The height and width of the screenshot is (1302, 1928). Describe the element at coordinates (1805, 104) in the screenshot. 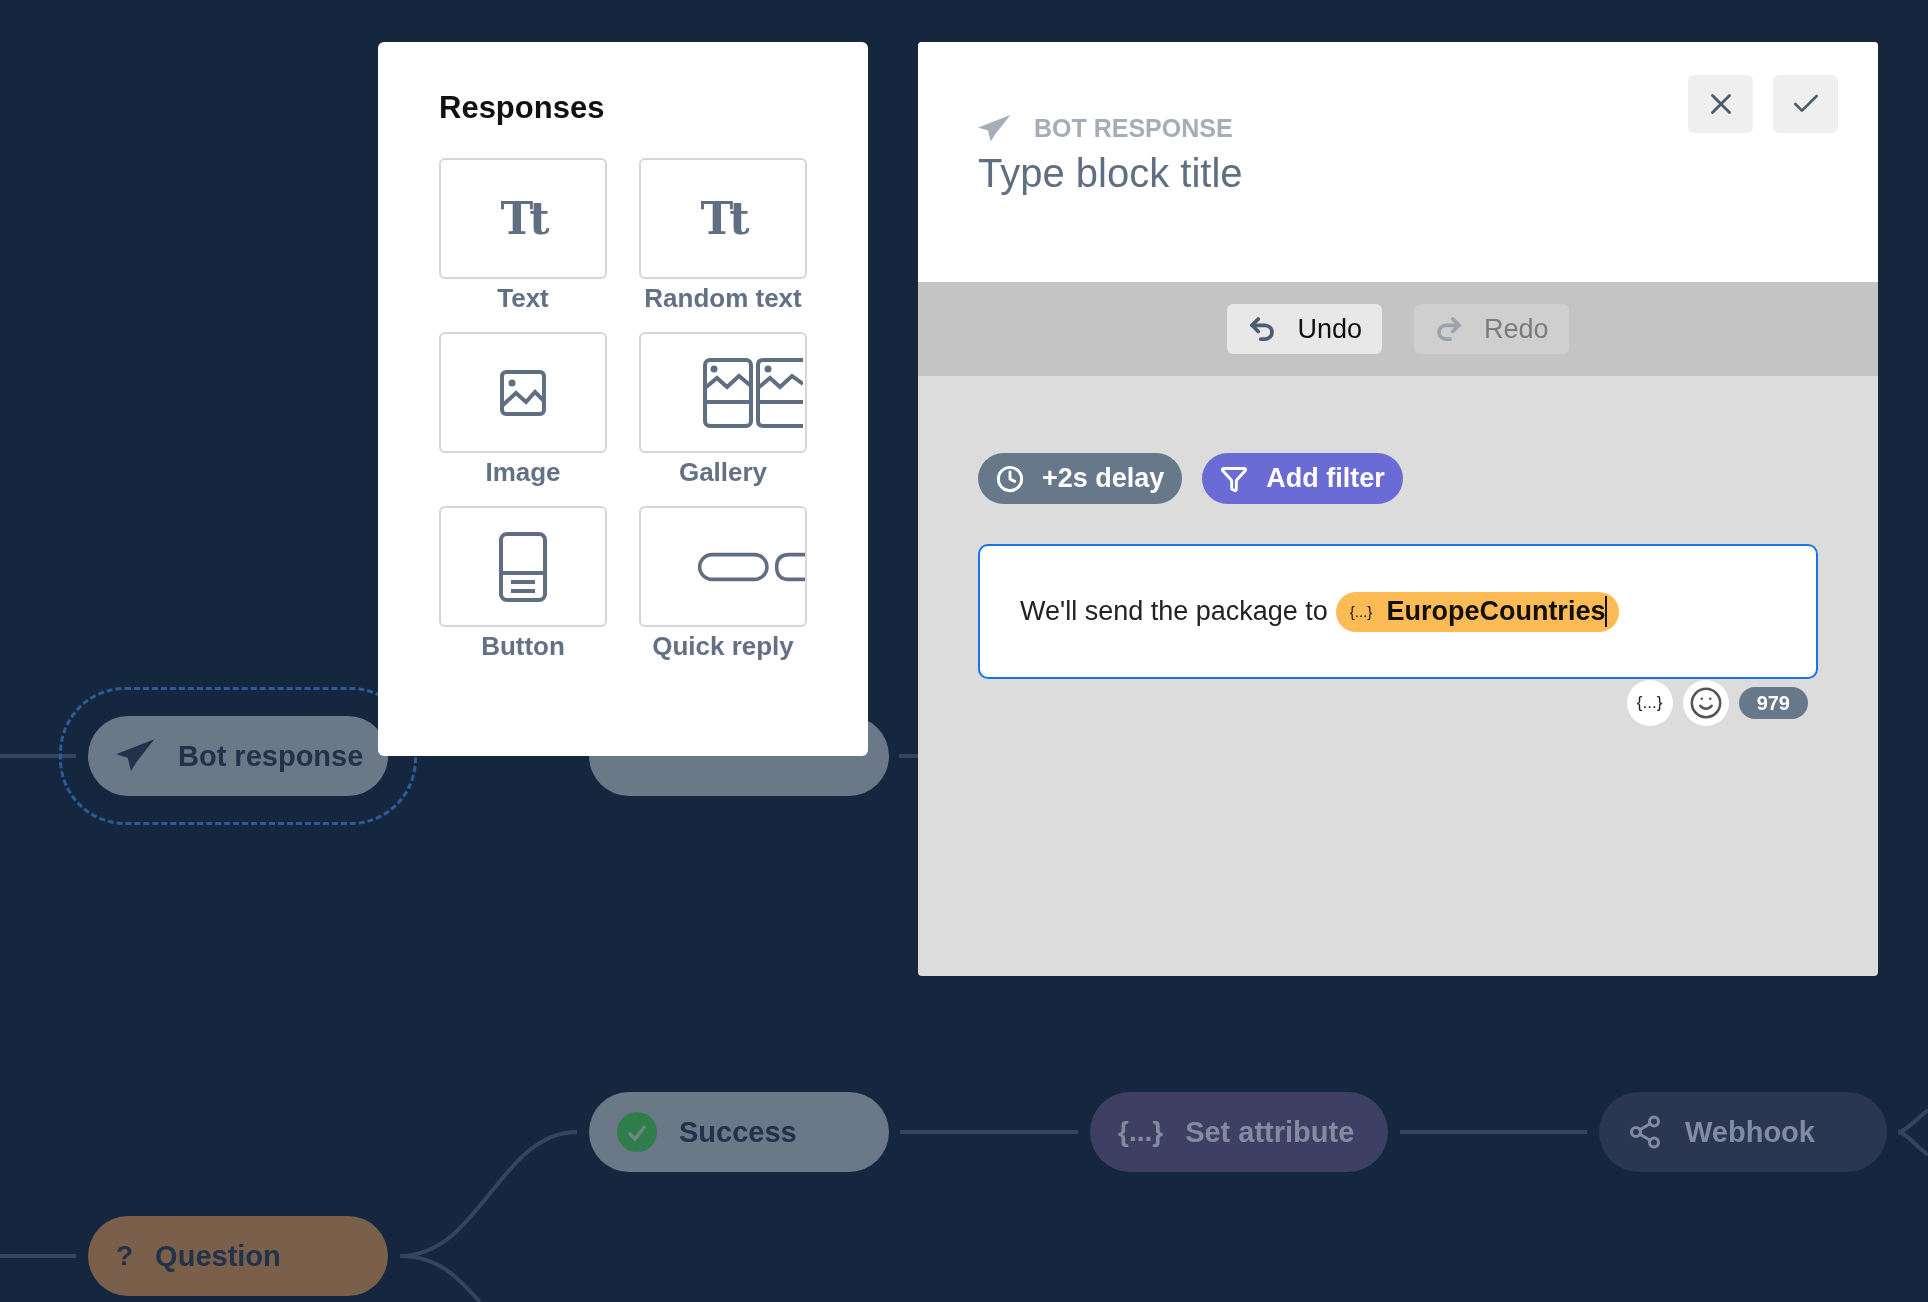

I see `confirm-button` at that location.